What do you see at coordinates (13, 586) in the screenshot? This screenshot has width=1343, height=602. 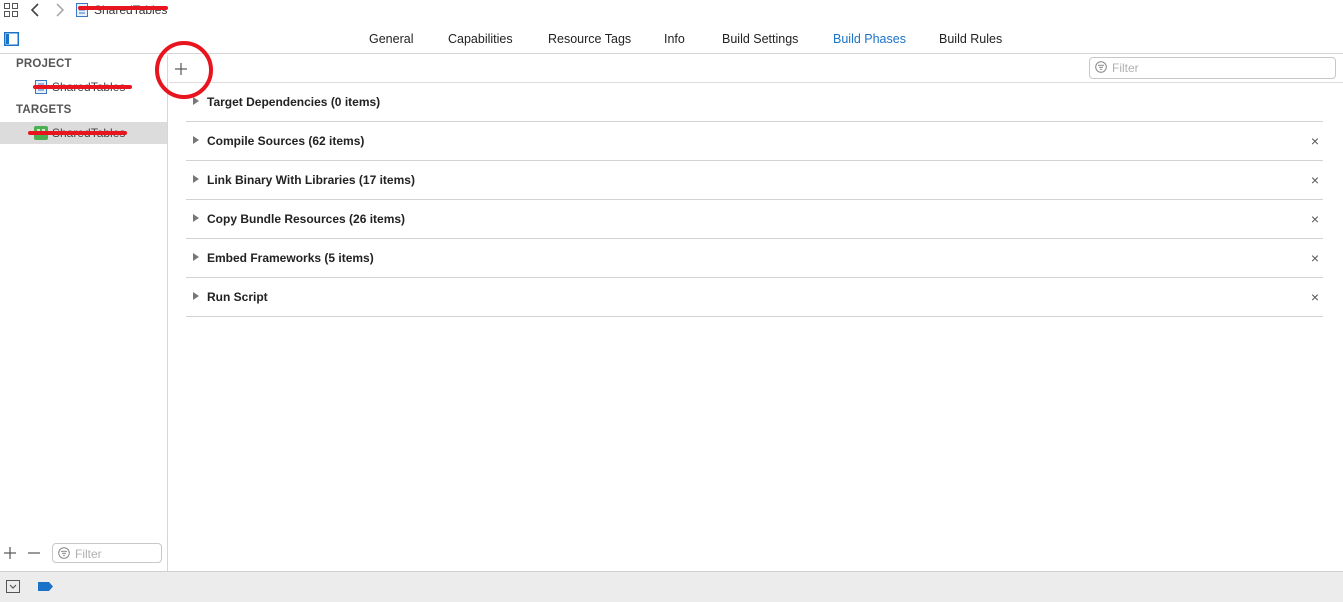 I see `hide-debug-area-icon` at bounding box center [13, 586].